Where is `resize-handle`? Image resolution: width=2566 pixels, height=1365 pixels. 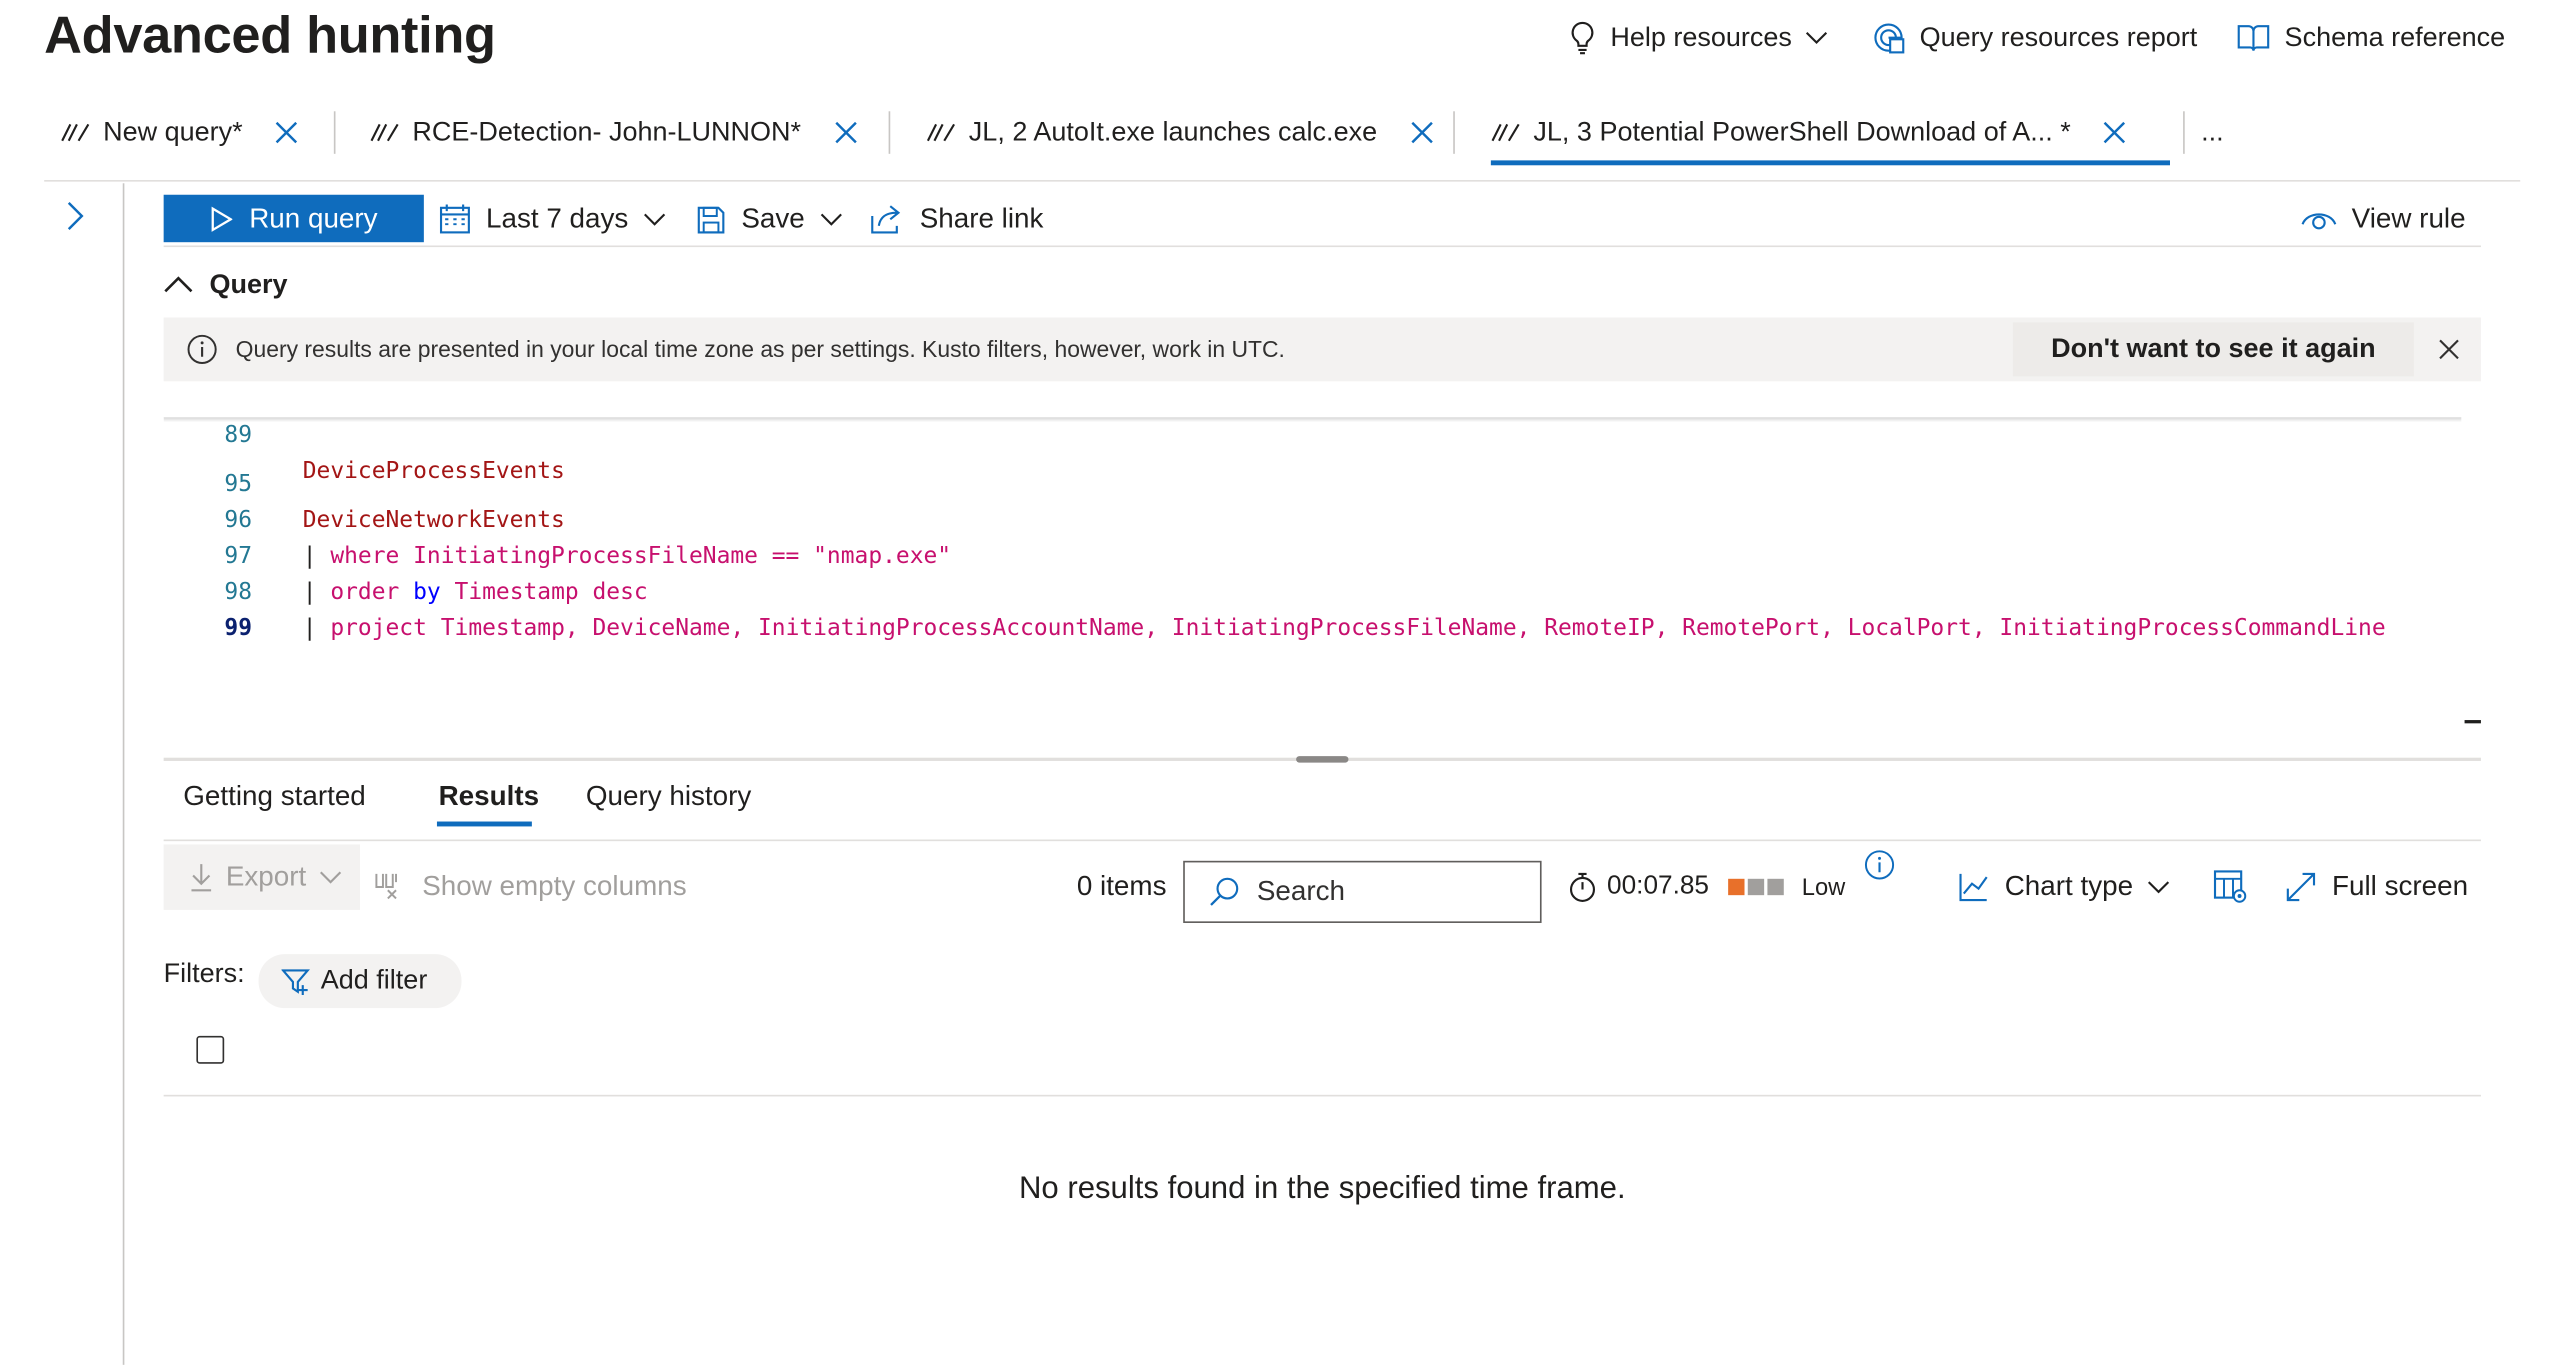
resize-handle is located at coordinates (1322, 759).